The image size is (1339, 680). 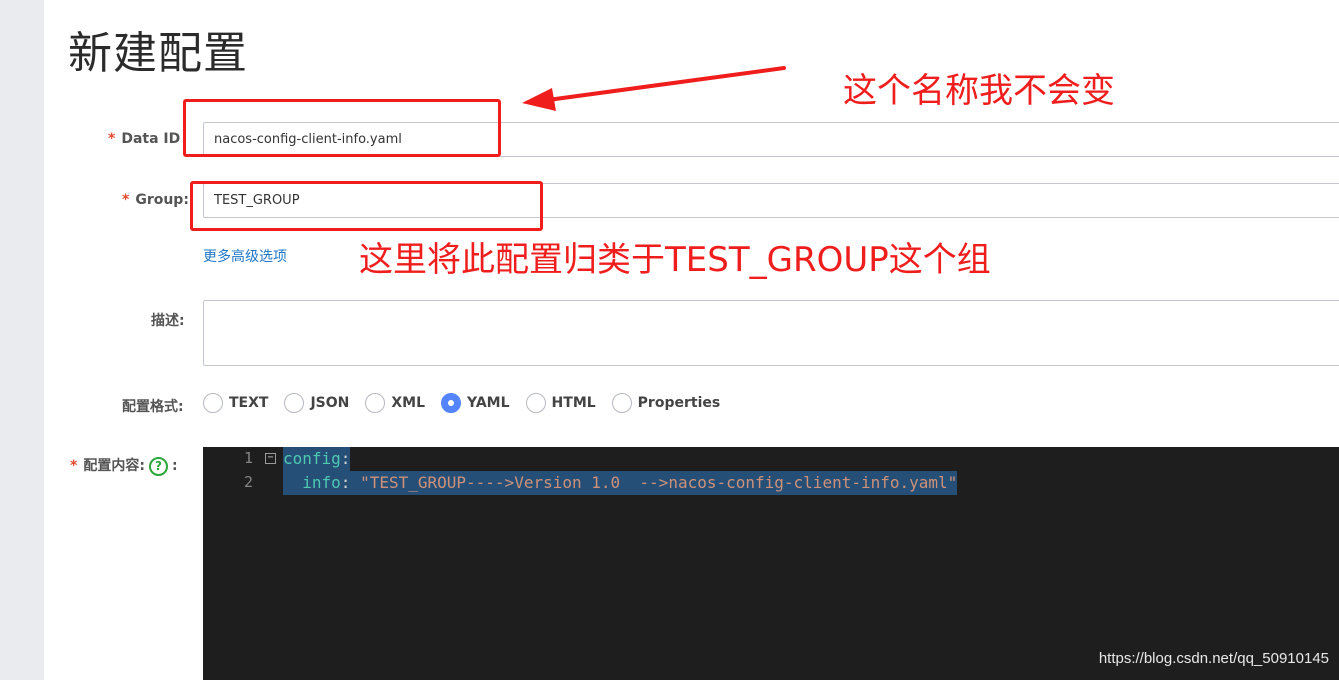 I want to click on format-option-label: YAML, so click(x=488, y=403).